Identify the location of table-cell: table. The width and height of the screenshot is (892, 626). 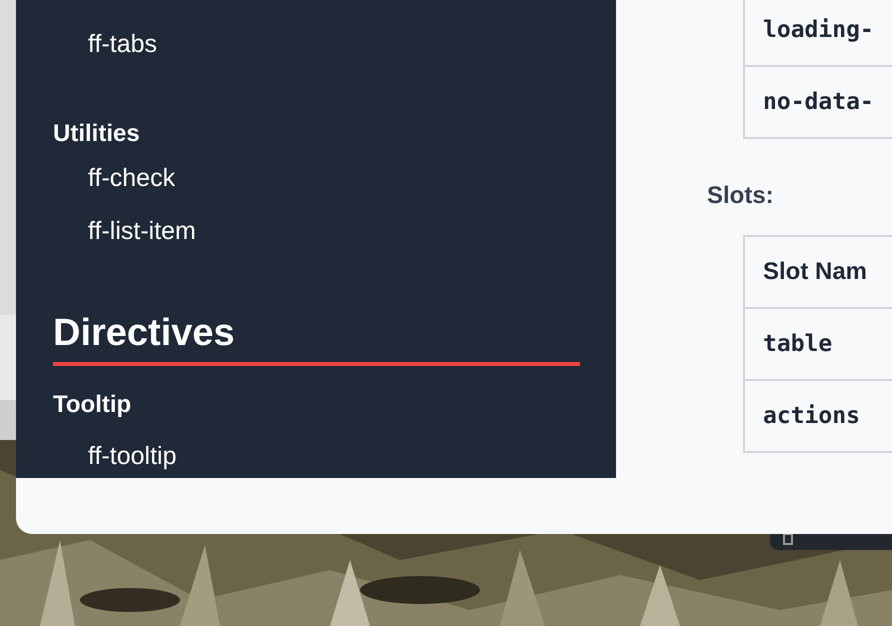
(818, 344).